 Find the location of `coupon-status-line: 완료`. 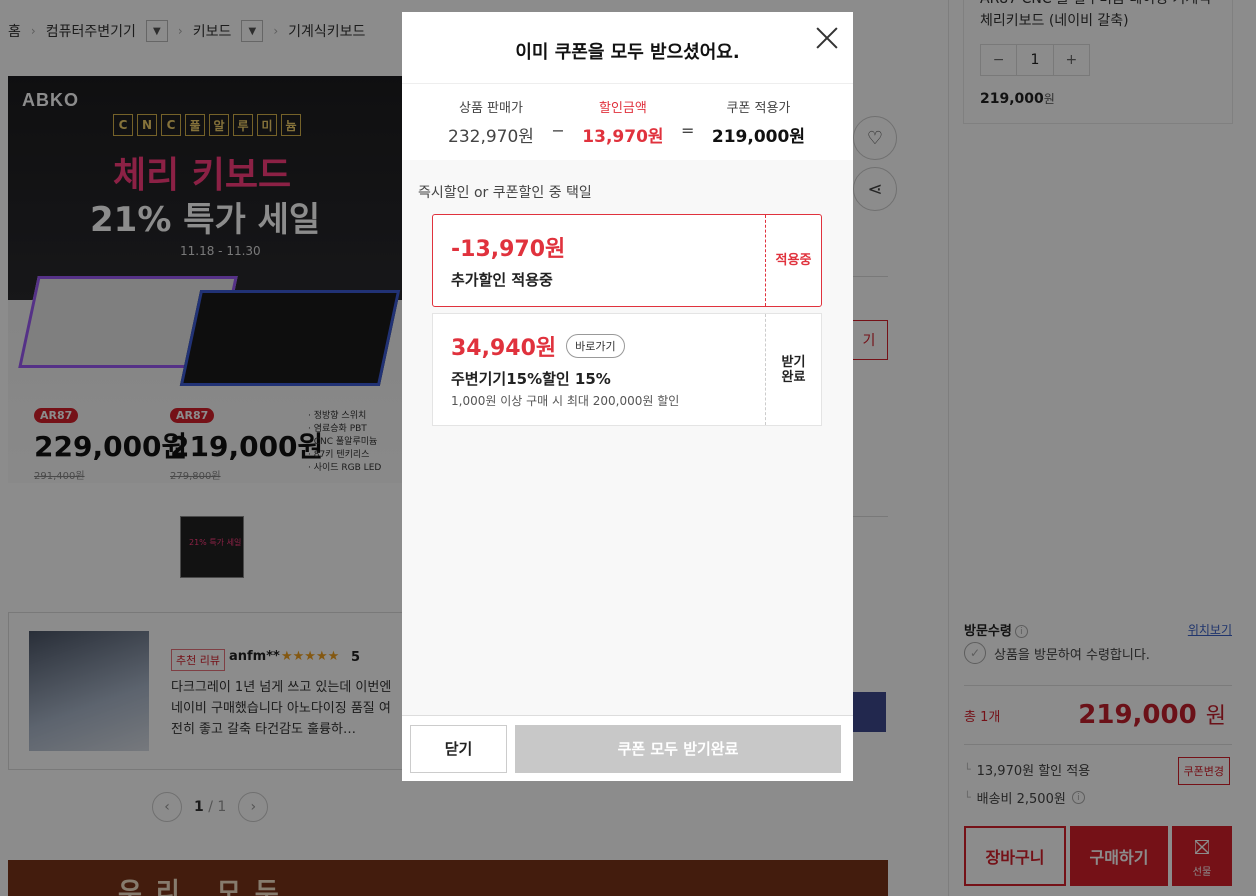

coupon-status-line: 완료 is located at coordinates (793, 377).